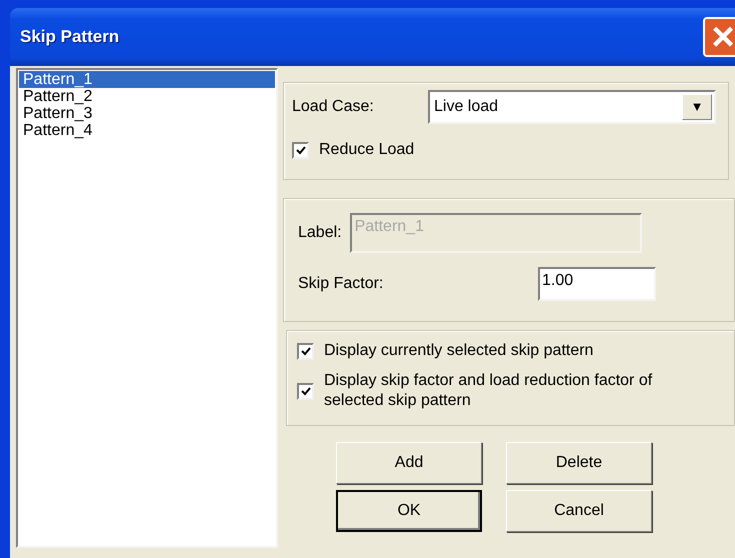  Describe the element at coordinates (147, 79) in the screenshot. I see `list-item: Pattern_1` at that location.